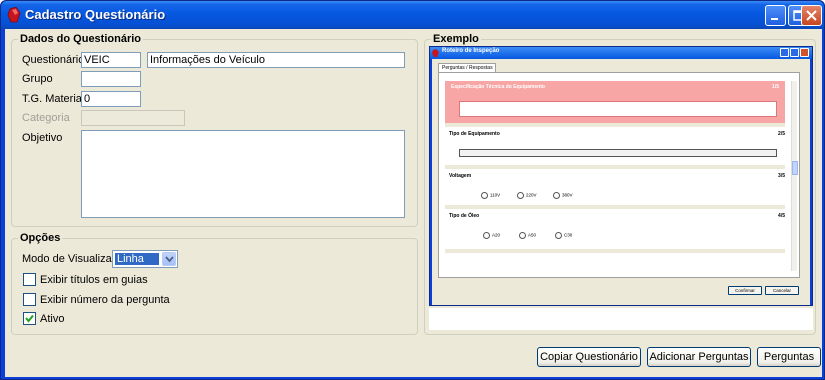 The height and width of the screenshot is (380, 825). What do you see at coordinates (40, 238) in the screenshot?
I see `opcoes-legend: Opções` at bounding box center [40, 238].